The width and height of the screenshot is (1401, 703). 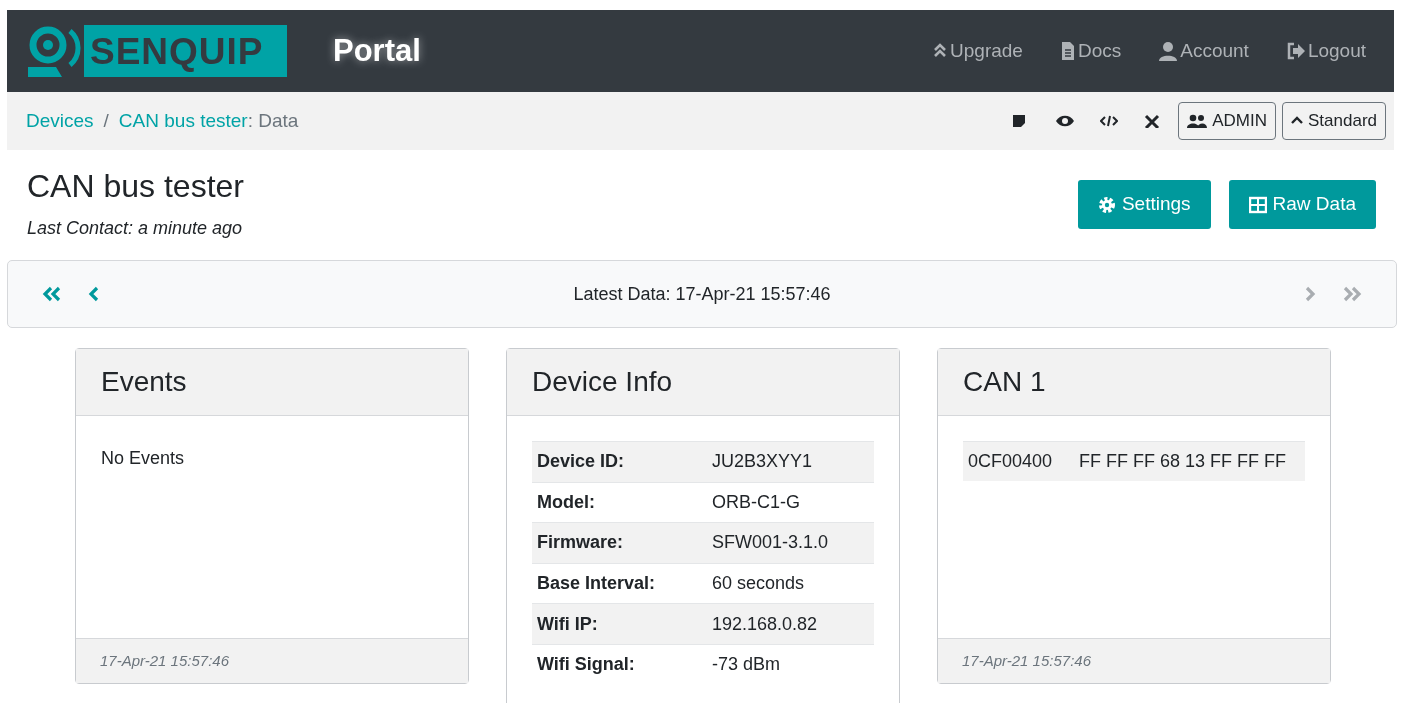 I want to click on gear-icon, so click(x=1106, y=204).